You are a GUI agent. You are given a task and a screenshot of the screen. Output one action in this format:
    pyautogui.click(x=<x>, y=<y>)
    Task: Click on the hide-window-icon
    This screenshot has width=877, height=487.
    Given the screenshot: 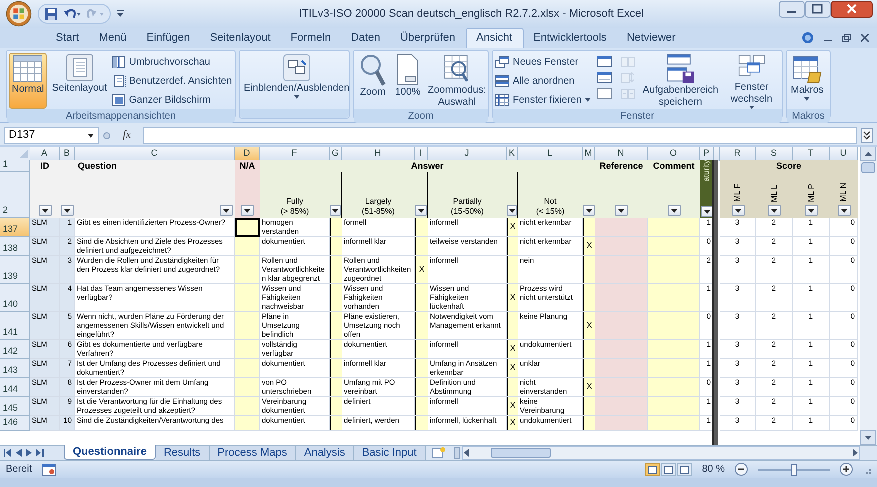 What is the action you would take?
    pyautogui.click(x=604, y=77)
    